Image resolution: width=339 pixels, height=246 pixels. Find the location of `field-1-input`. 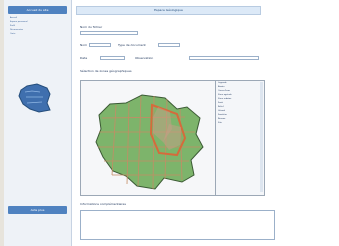

field-1-input is located at coordinates (109, 33).